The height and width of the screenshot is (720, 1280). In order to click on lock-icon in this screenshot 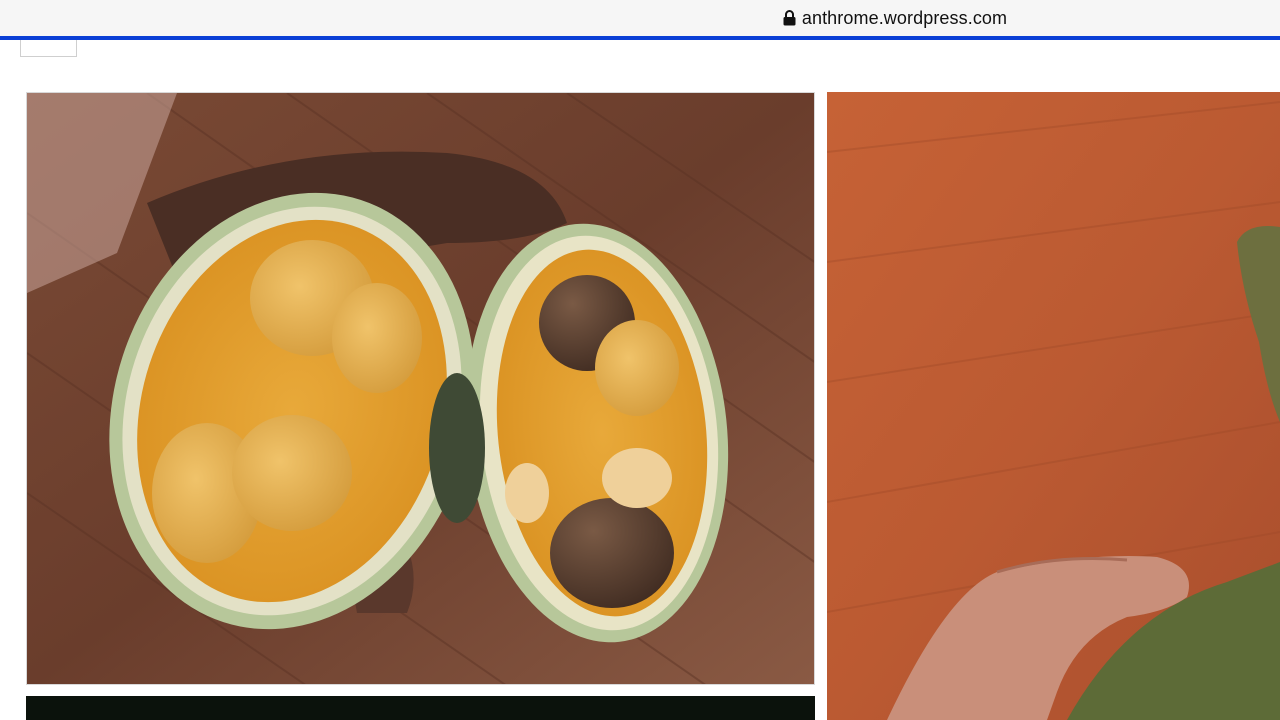, I will do `click(789, 18)`.